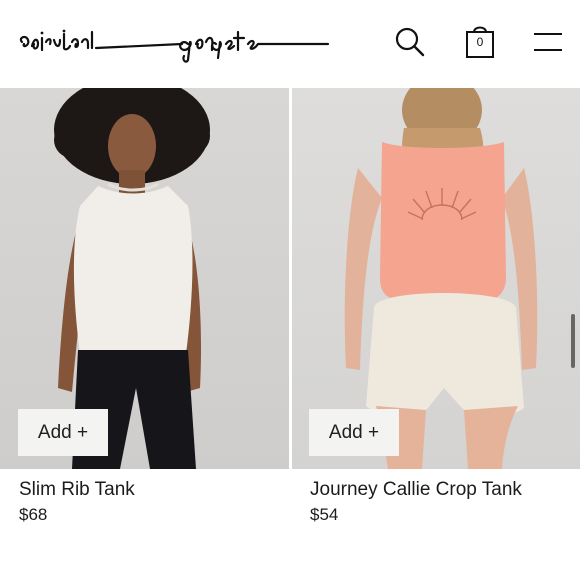 The image size is (580, 580). What do you see at coordinates (33, 514) in the screenshot?
I see `product-price: $68` at bounding box center [33, 514].